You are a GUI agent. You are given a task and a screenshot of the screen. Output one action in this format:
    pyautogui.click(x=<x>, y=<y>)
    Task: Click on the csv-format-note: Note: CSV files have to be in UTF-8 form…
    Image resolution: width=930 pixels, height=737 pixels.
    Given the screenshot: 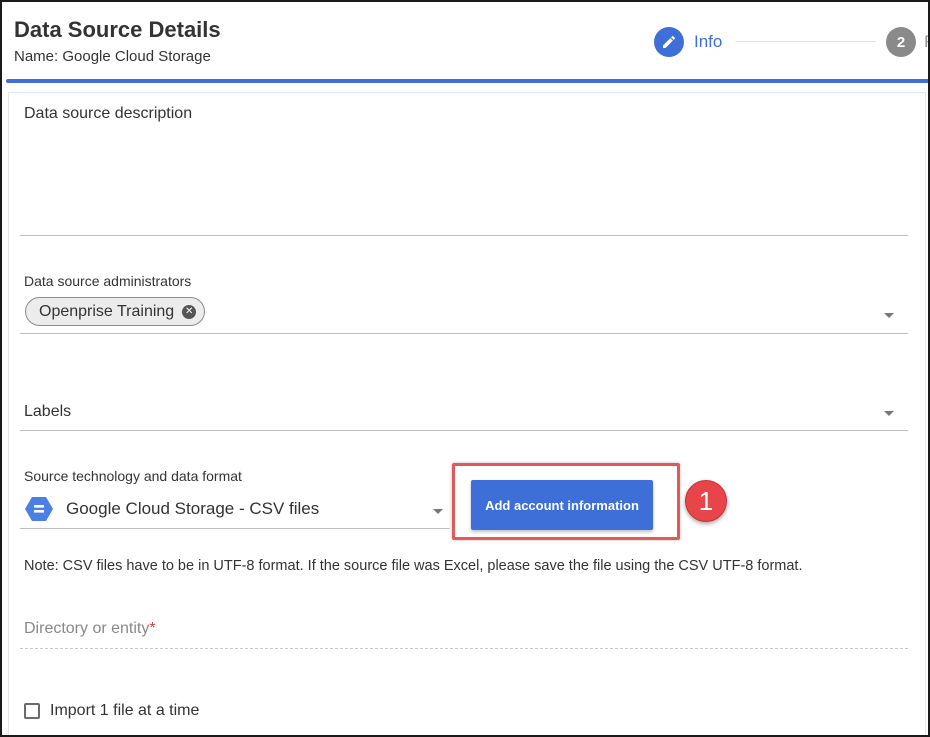 What is the action you would take?
    pyautogui.click(x=413, y=566)
    